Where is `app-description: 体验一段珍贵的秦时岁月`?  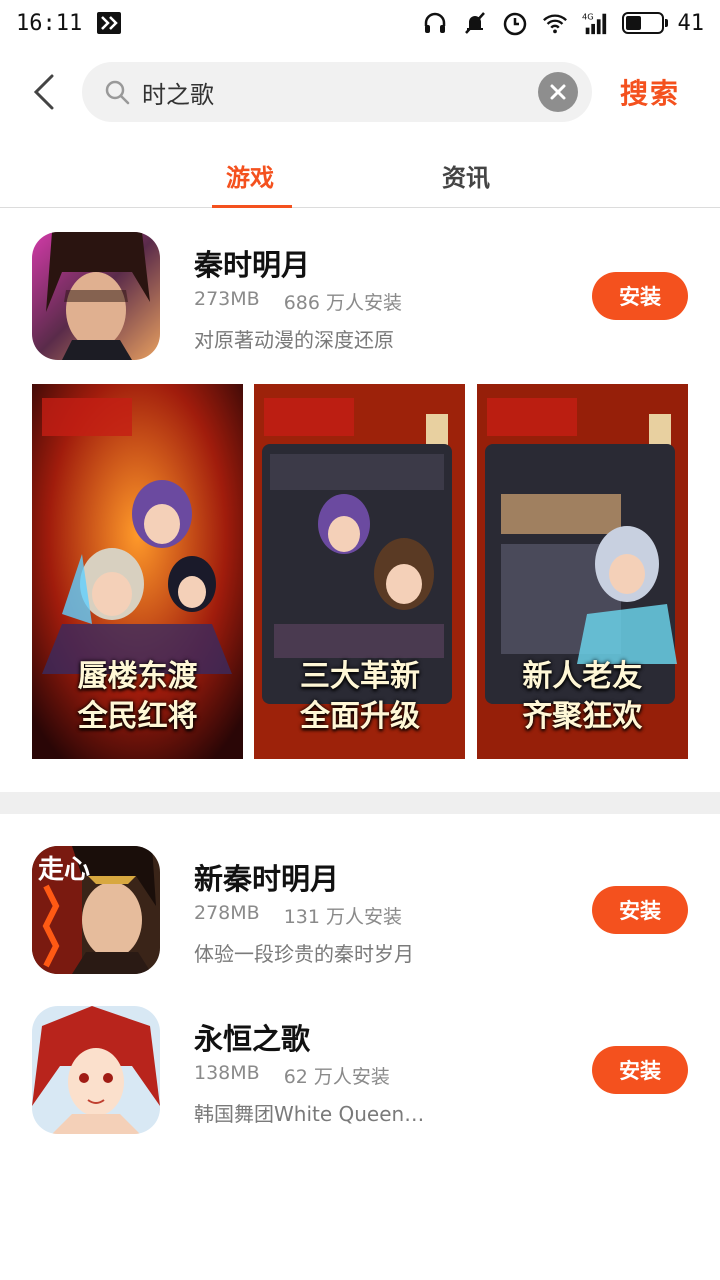 app-description: 体验一段珍贵的秦时岁月 is located at coordinates (304, 954).